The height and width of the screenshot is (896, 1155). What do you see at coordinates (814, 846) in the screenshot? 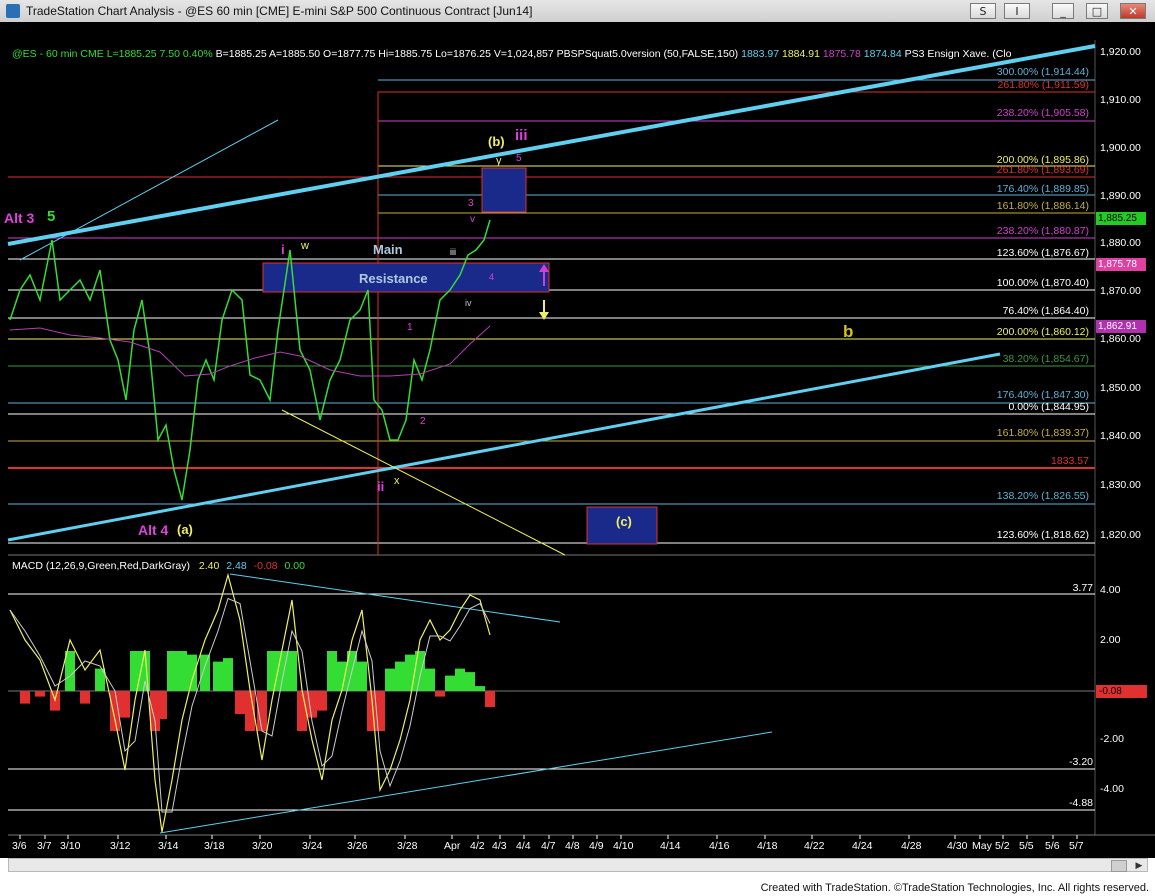
I see `date-tick-label: 4/22` at bounding box center [814, 846].